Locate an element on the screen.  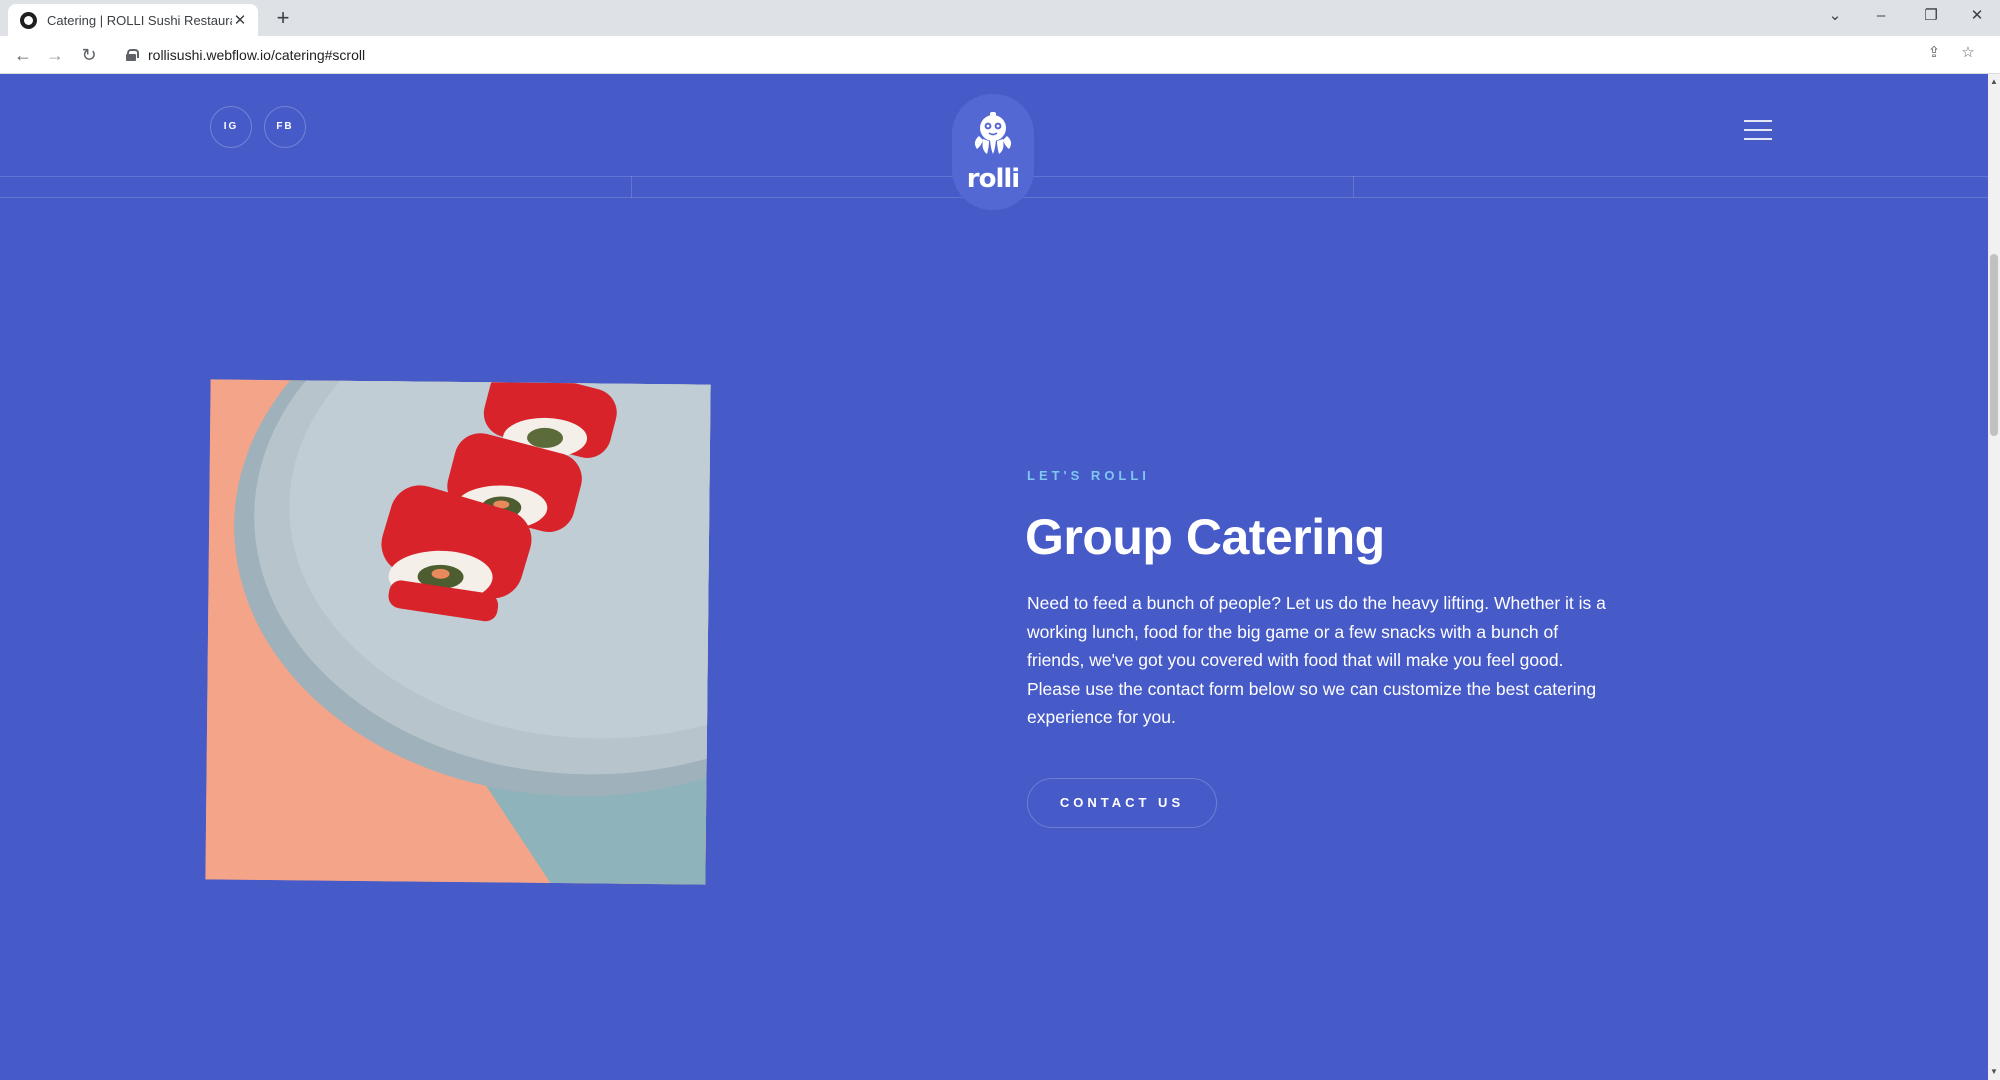
scroll-down-icon: ▼ is located at coordinates (1994, 1072).